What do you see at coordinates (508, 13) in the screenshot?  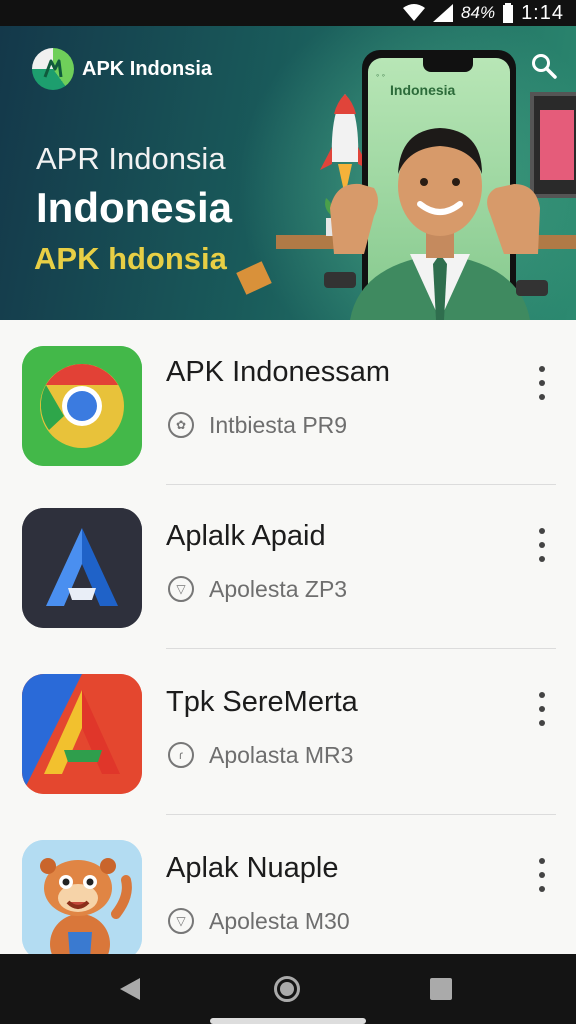 I see `battery-icon` at bounding box center [508, 13].